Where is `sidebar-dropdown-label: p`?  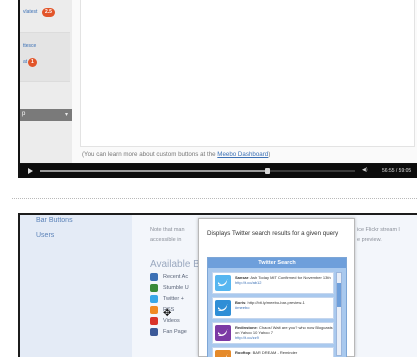
sidebar-dropdown-label: p is located at coordinates (24, 114).